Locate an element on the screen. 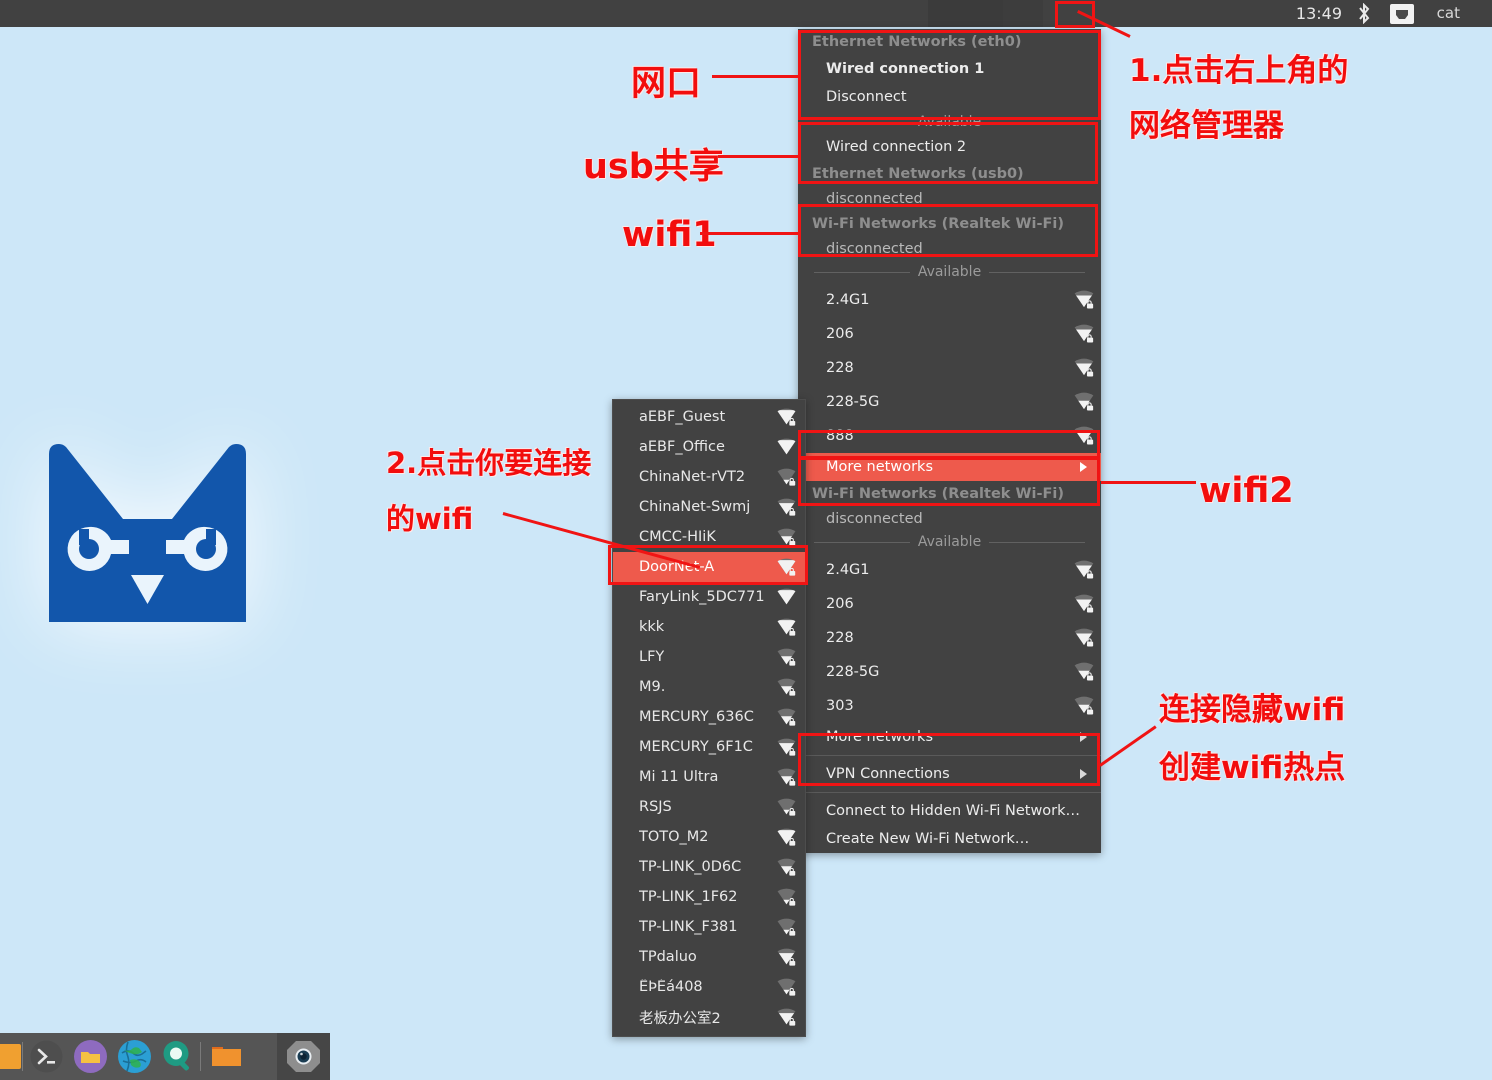 This screenshot has width=1492, height=1080. folder-orange-icon is located at coordinates (226, 1056).